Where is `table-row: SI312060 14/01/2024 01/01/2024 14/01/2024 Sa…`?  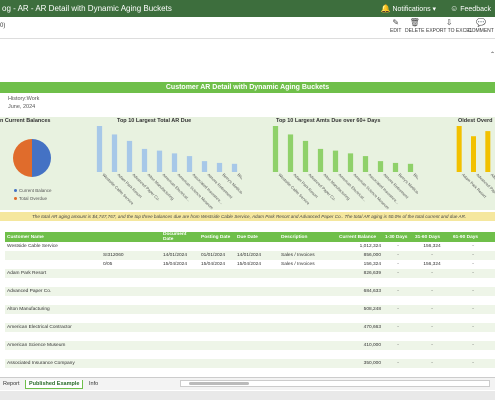
table-row: SI312060 14/01/2024 01/01/2024 14/01/2024 Sa… is located at coordinates (250, 255).